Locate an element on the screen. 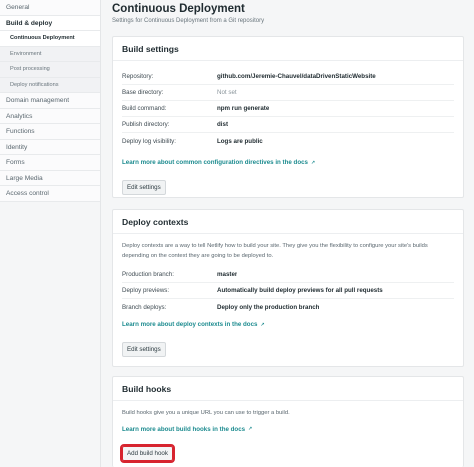  sidebar-subitem-environment: Environment is located at coordinates (50, 54).